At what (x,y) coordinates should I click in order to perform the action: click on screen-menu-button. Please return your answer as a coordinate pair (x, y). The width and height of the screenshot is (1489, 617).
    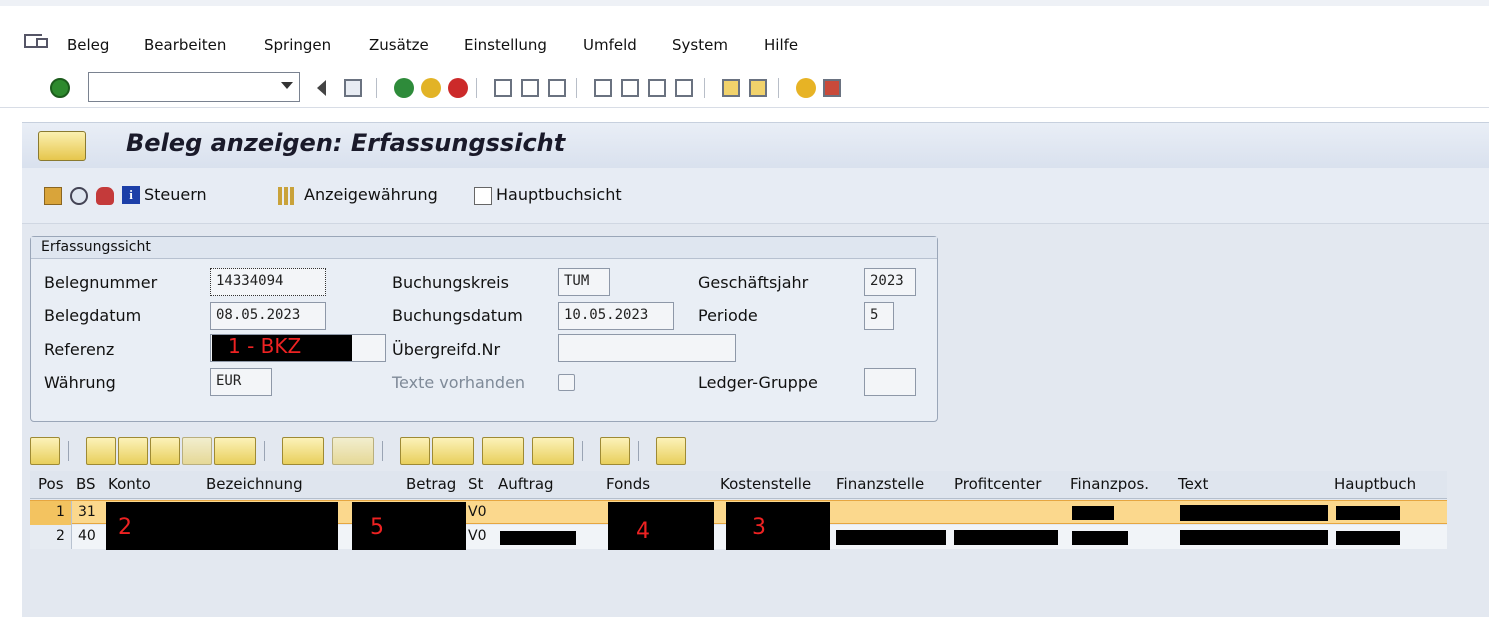
    Looking at the image, I should click on (62, 146).